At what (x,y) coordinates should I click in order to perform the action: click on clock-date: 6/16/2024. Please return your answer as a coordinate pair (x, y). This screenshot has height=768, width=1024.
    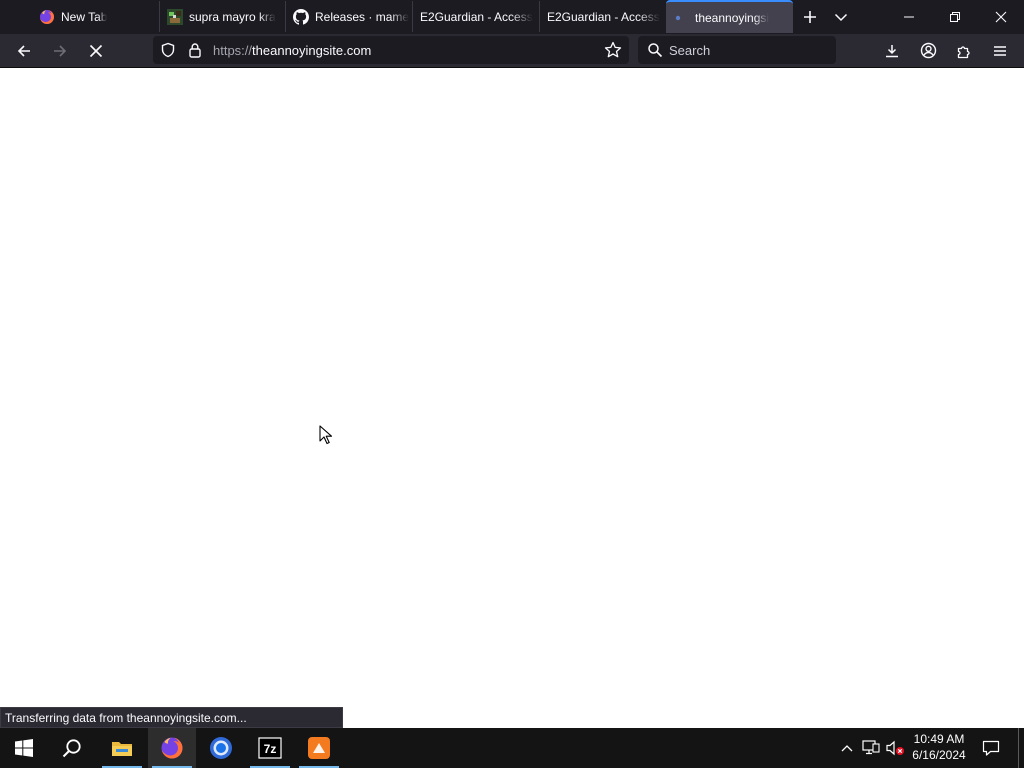
    Looking at the image, I should click on (939, 755).